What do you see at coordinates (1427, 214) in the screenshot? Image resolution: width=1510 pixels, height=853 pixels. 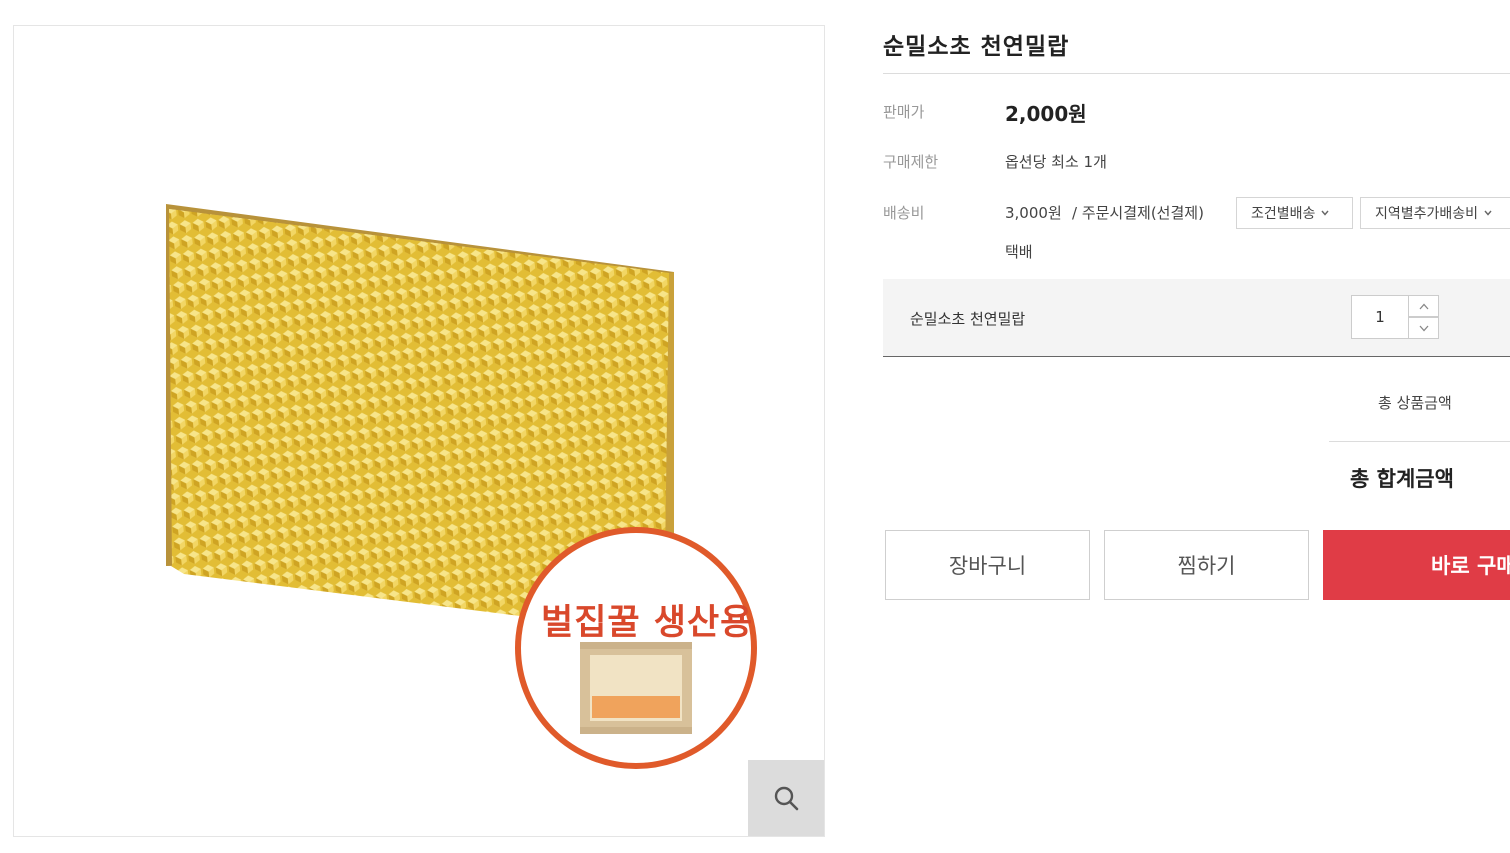 I see `regional-shipping-label: 지역별추가배송비` at bounding box center [1427, 214].